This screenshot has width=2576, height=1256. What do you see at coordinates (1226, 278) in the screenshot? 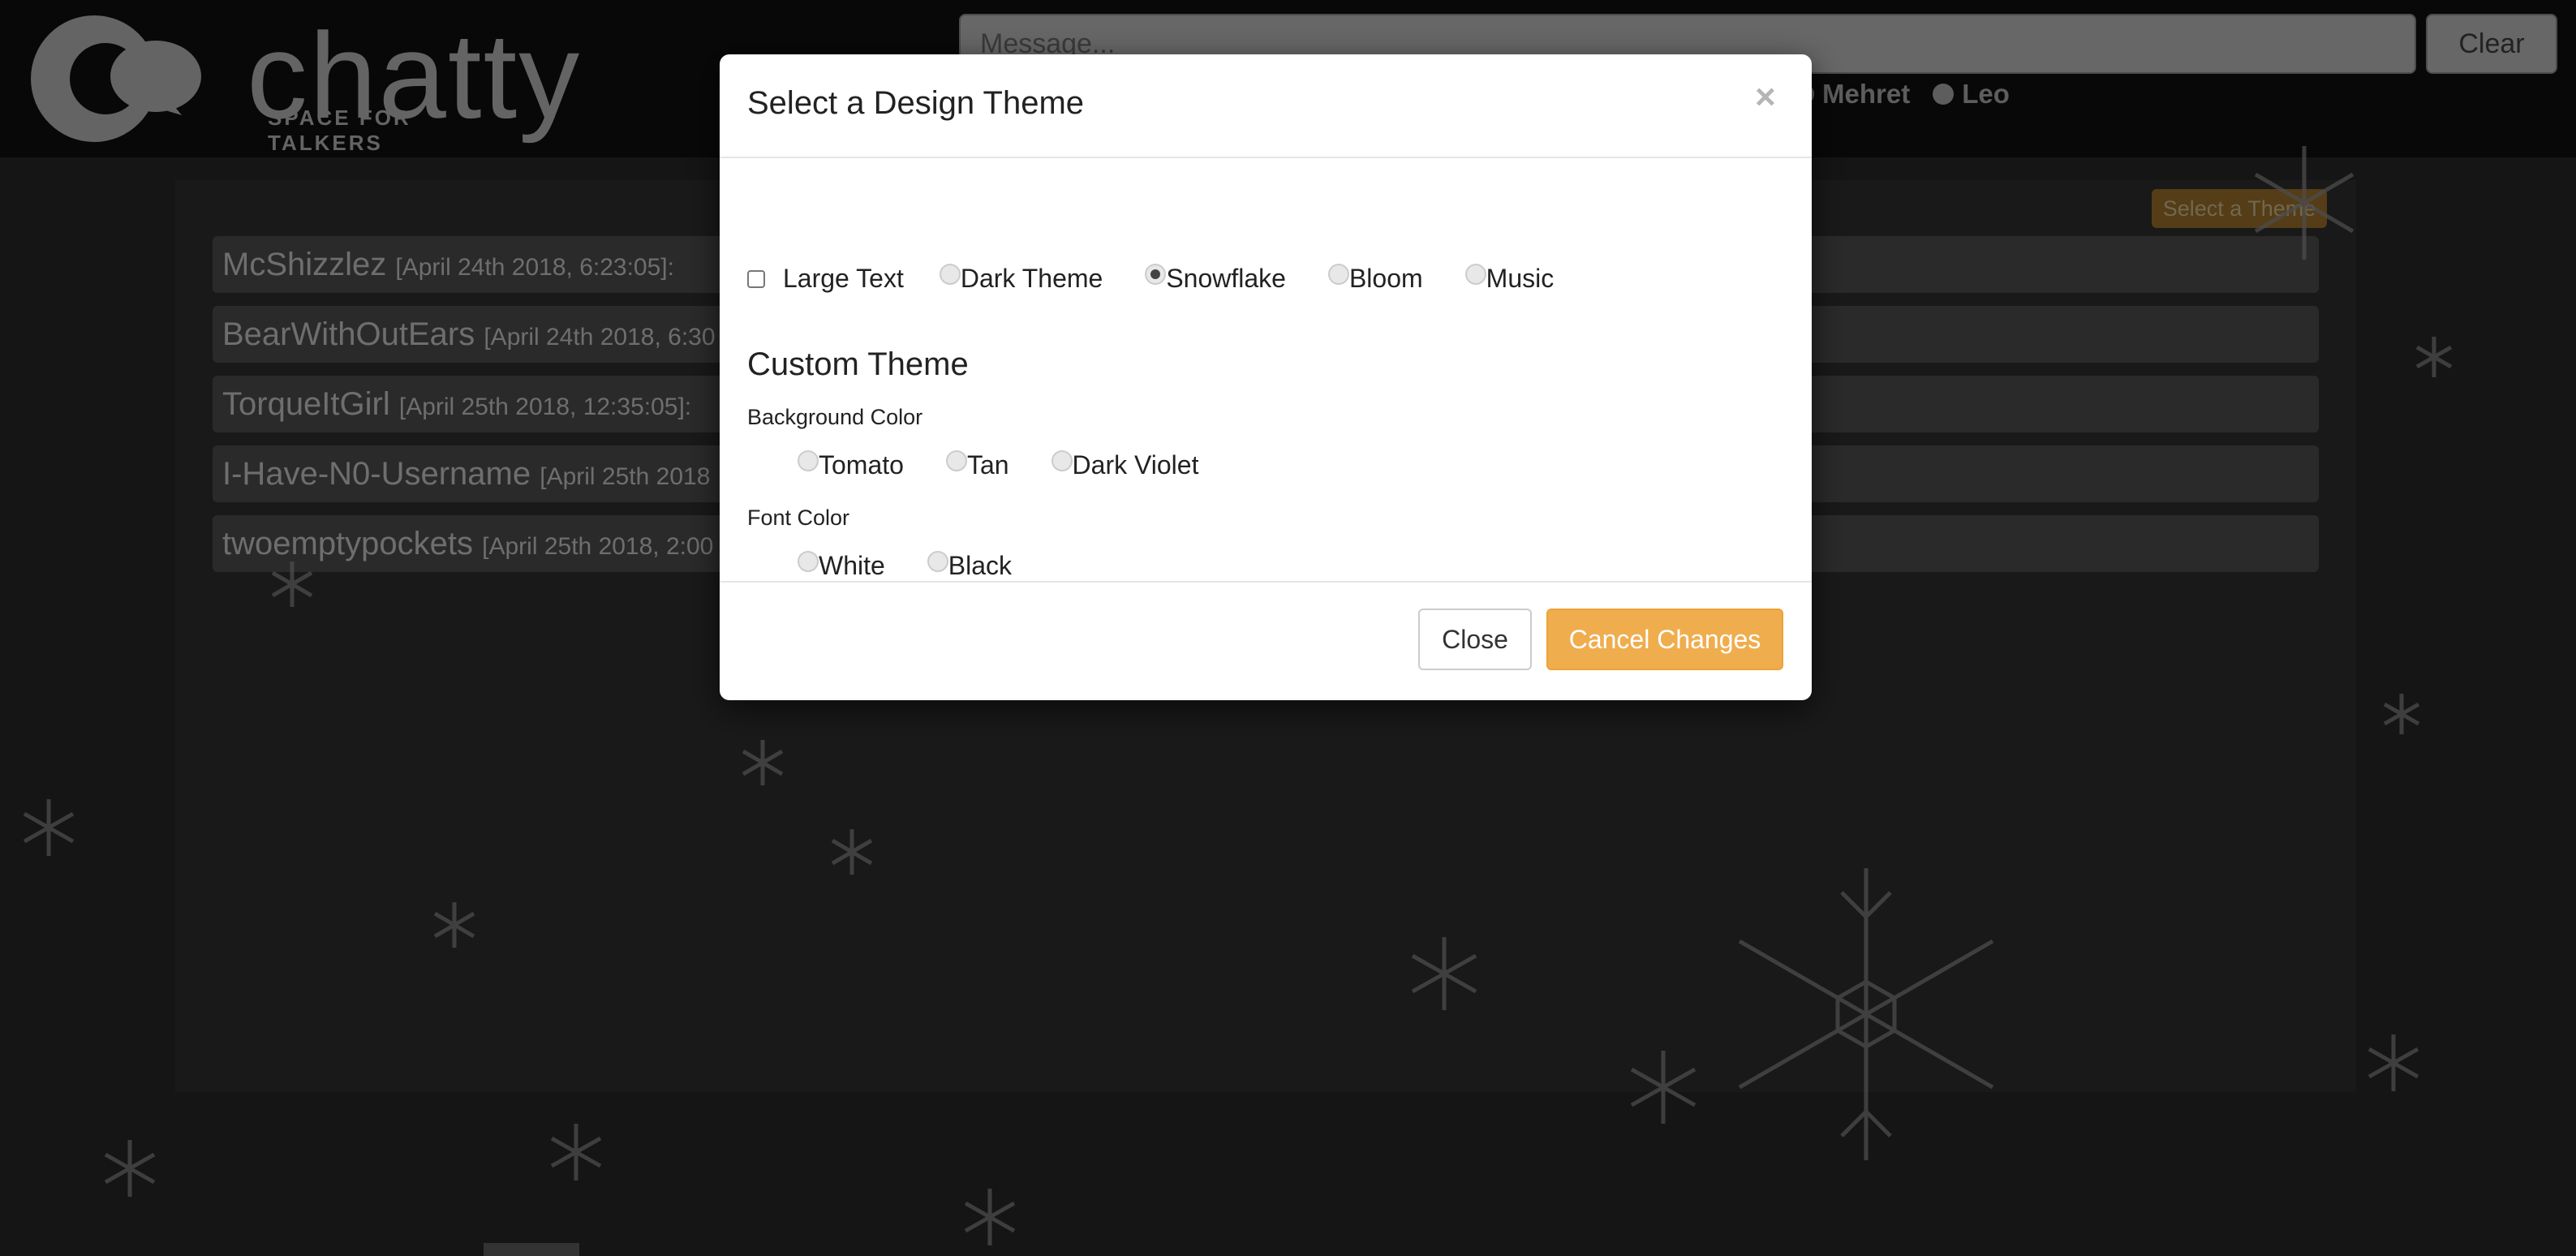
I see `theme-label-snowflake: Snowflake` at bounding box center [1226, 278].